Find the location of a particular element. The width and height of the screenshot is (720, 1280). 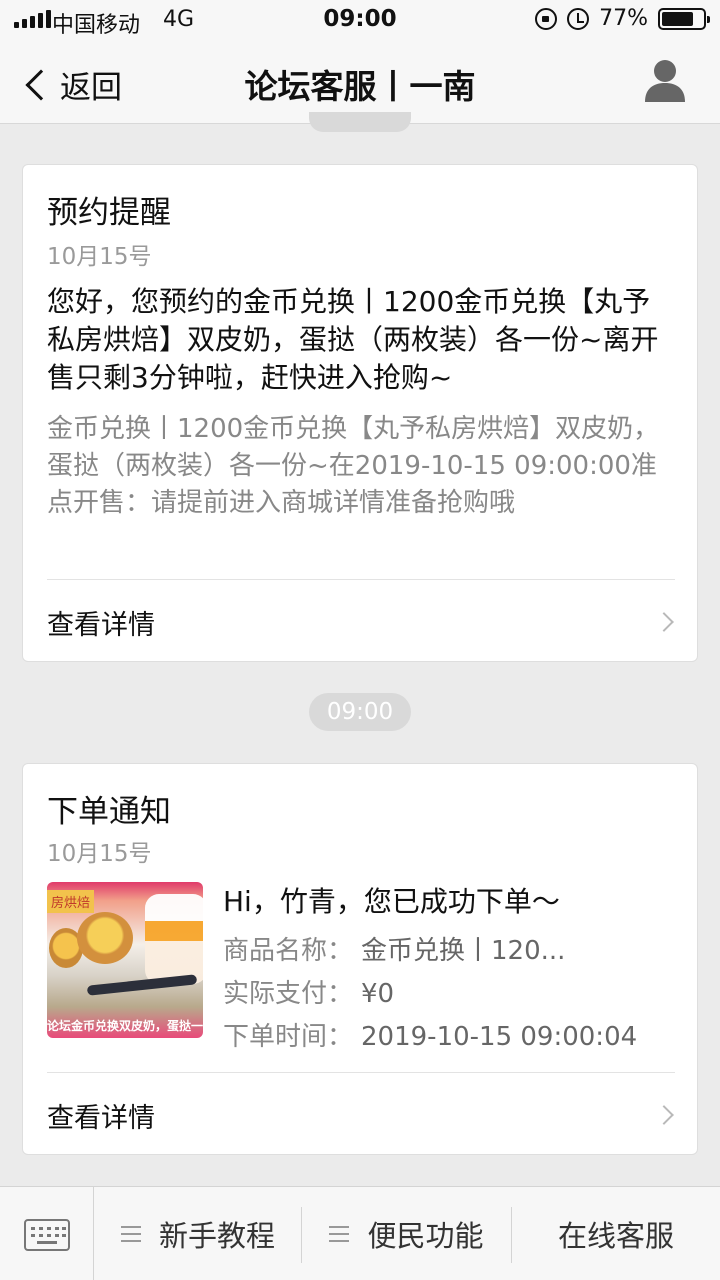

order-time-row: 下单时间： 2019-10-15 09:00:04 is located at coordinates (430, 1034).